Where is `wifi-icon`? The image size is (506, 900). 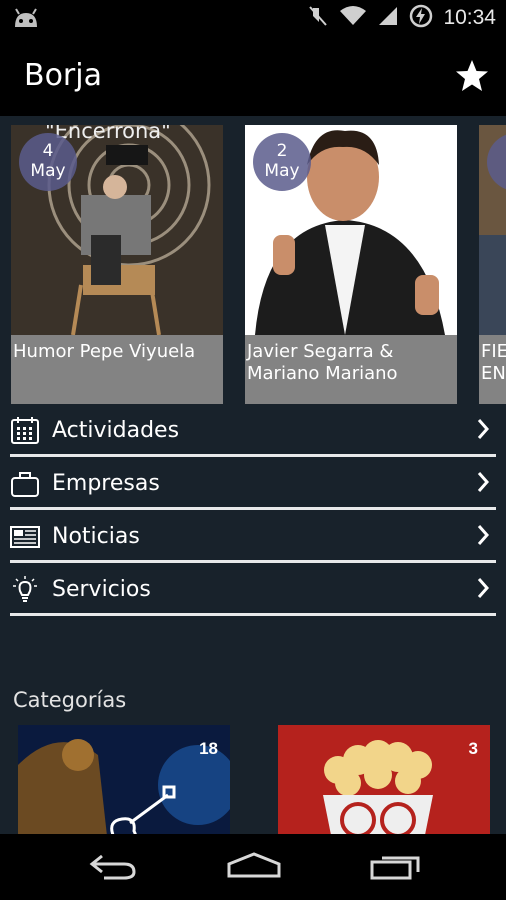 wifi-icon is located at coordinates (353, 18).